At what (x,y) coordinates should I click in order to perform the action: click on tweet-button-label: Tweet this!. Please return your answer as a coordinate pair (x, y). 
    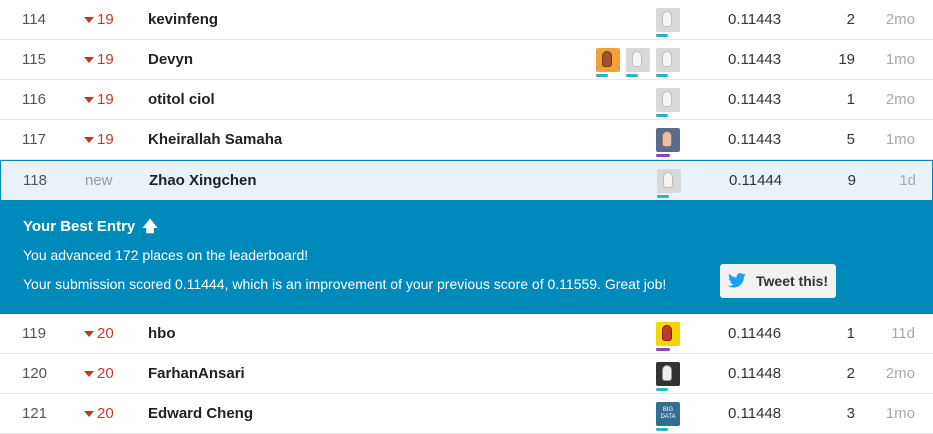
    Looking at the image, I should click on (792, 281).